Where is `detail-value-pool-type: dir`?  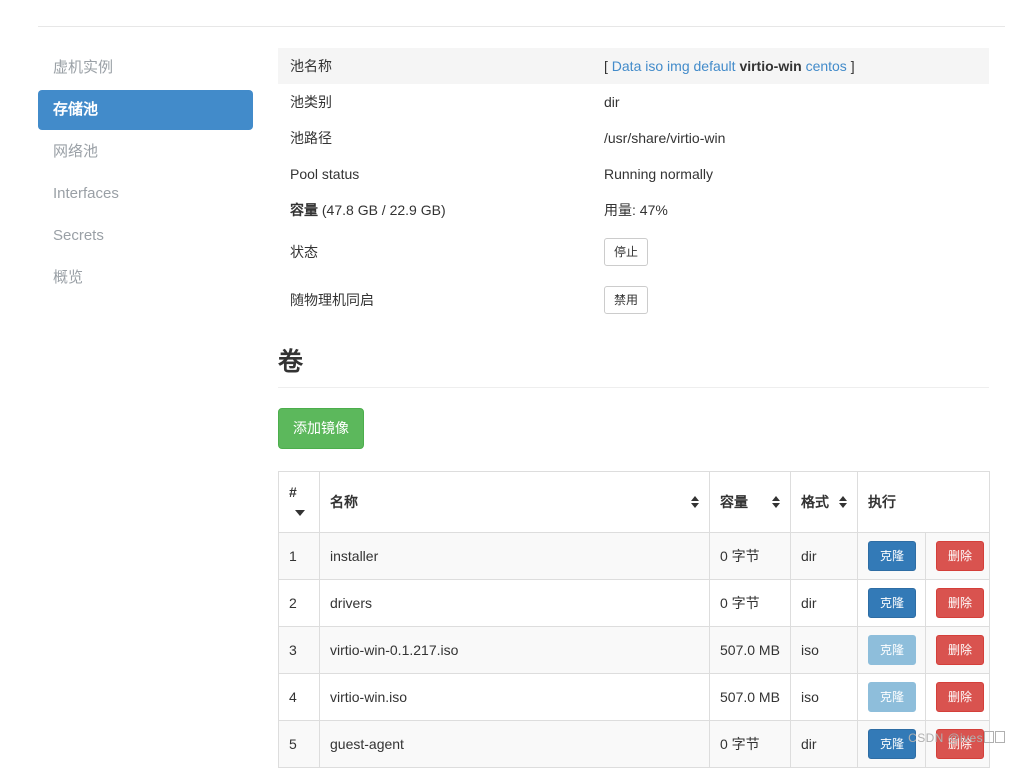 detail-value-pool-type: dir is located at coordinates (612, 102).